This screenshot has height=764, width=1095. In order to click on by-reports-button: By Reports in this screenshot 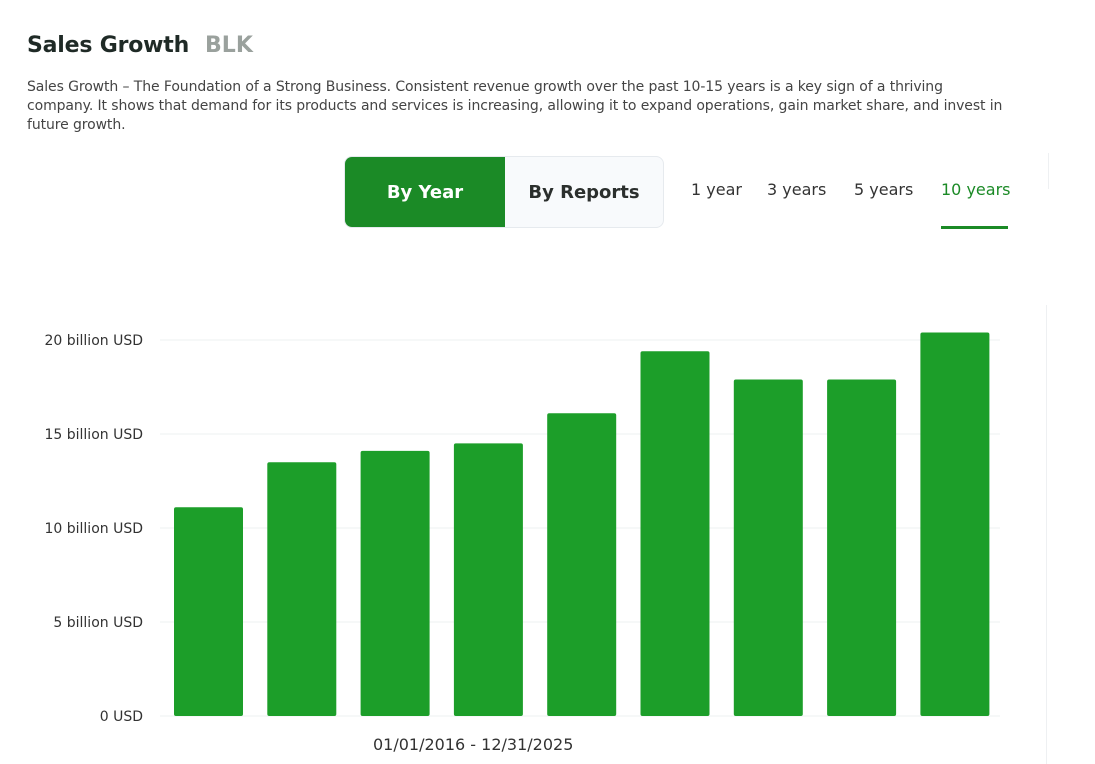, I will do `click(584, 192)`.